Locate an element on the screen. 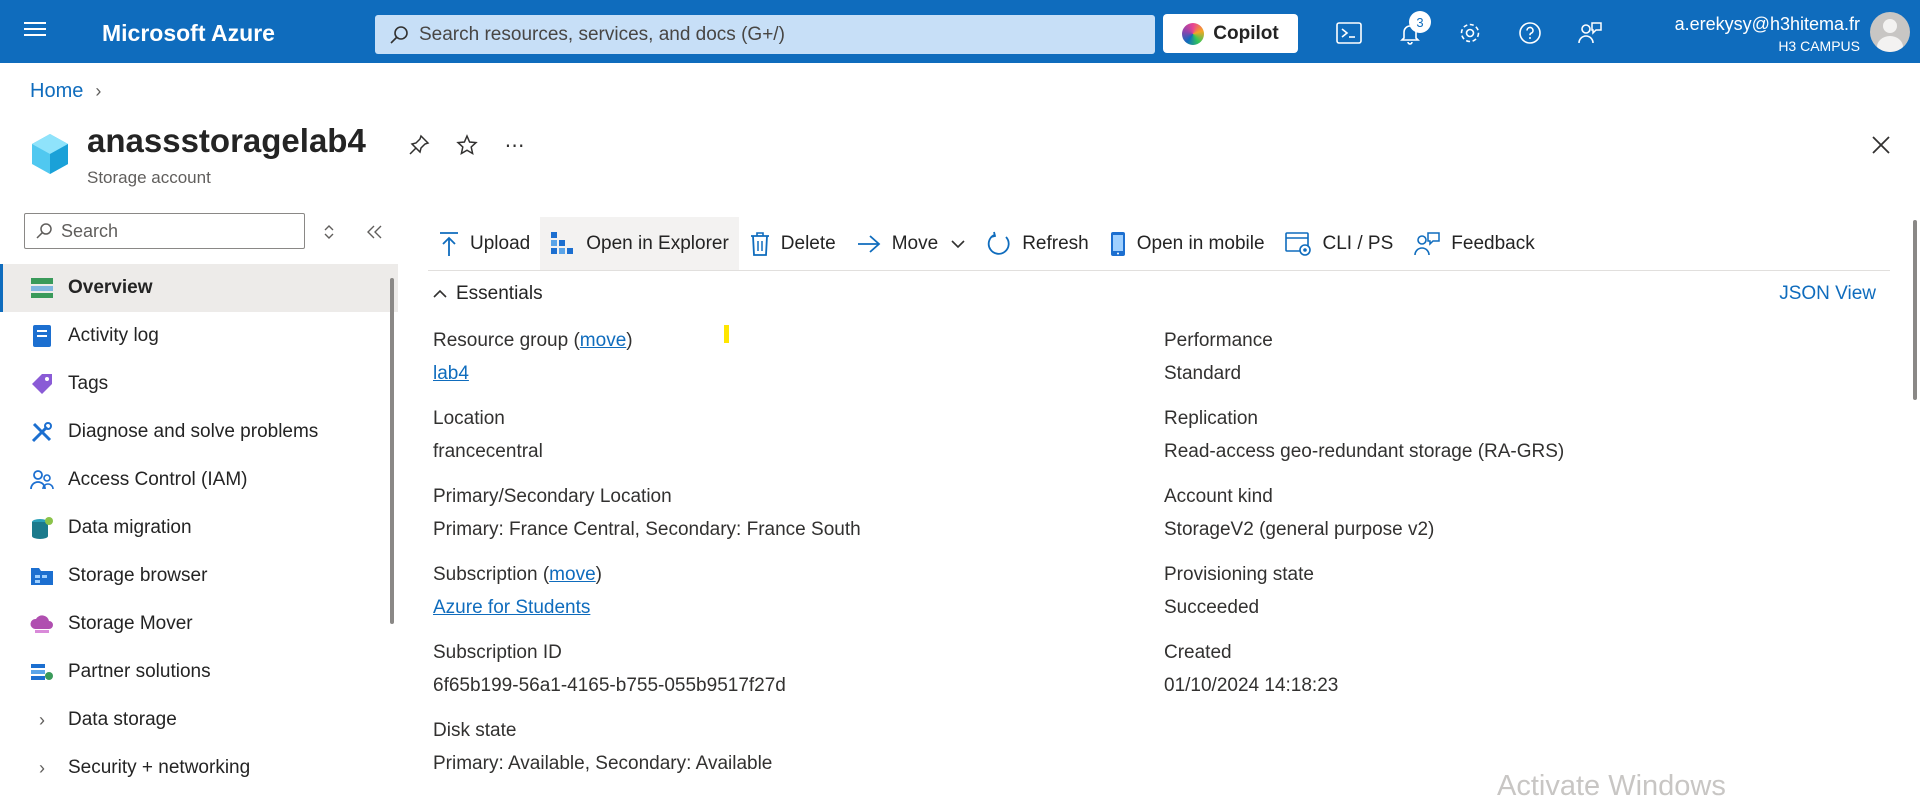  activity-log-icon is located at coordinates (42, 336).